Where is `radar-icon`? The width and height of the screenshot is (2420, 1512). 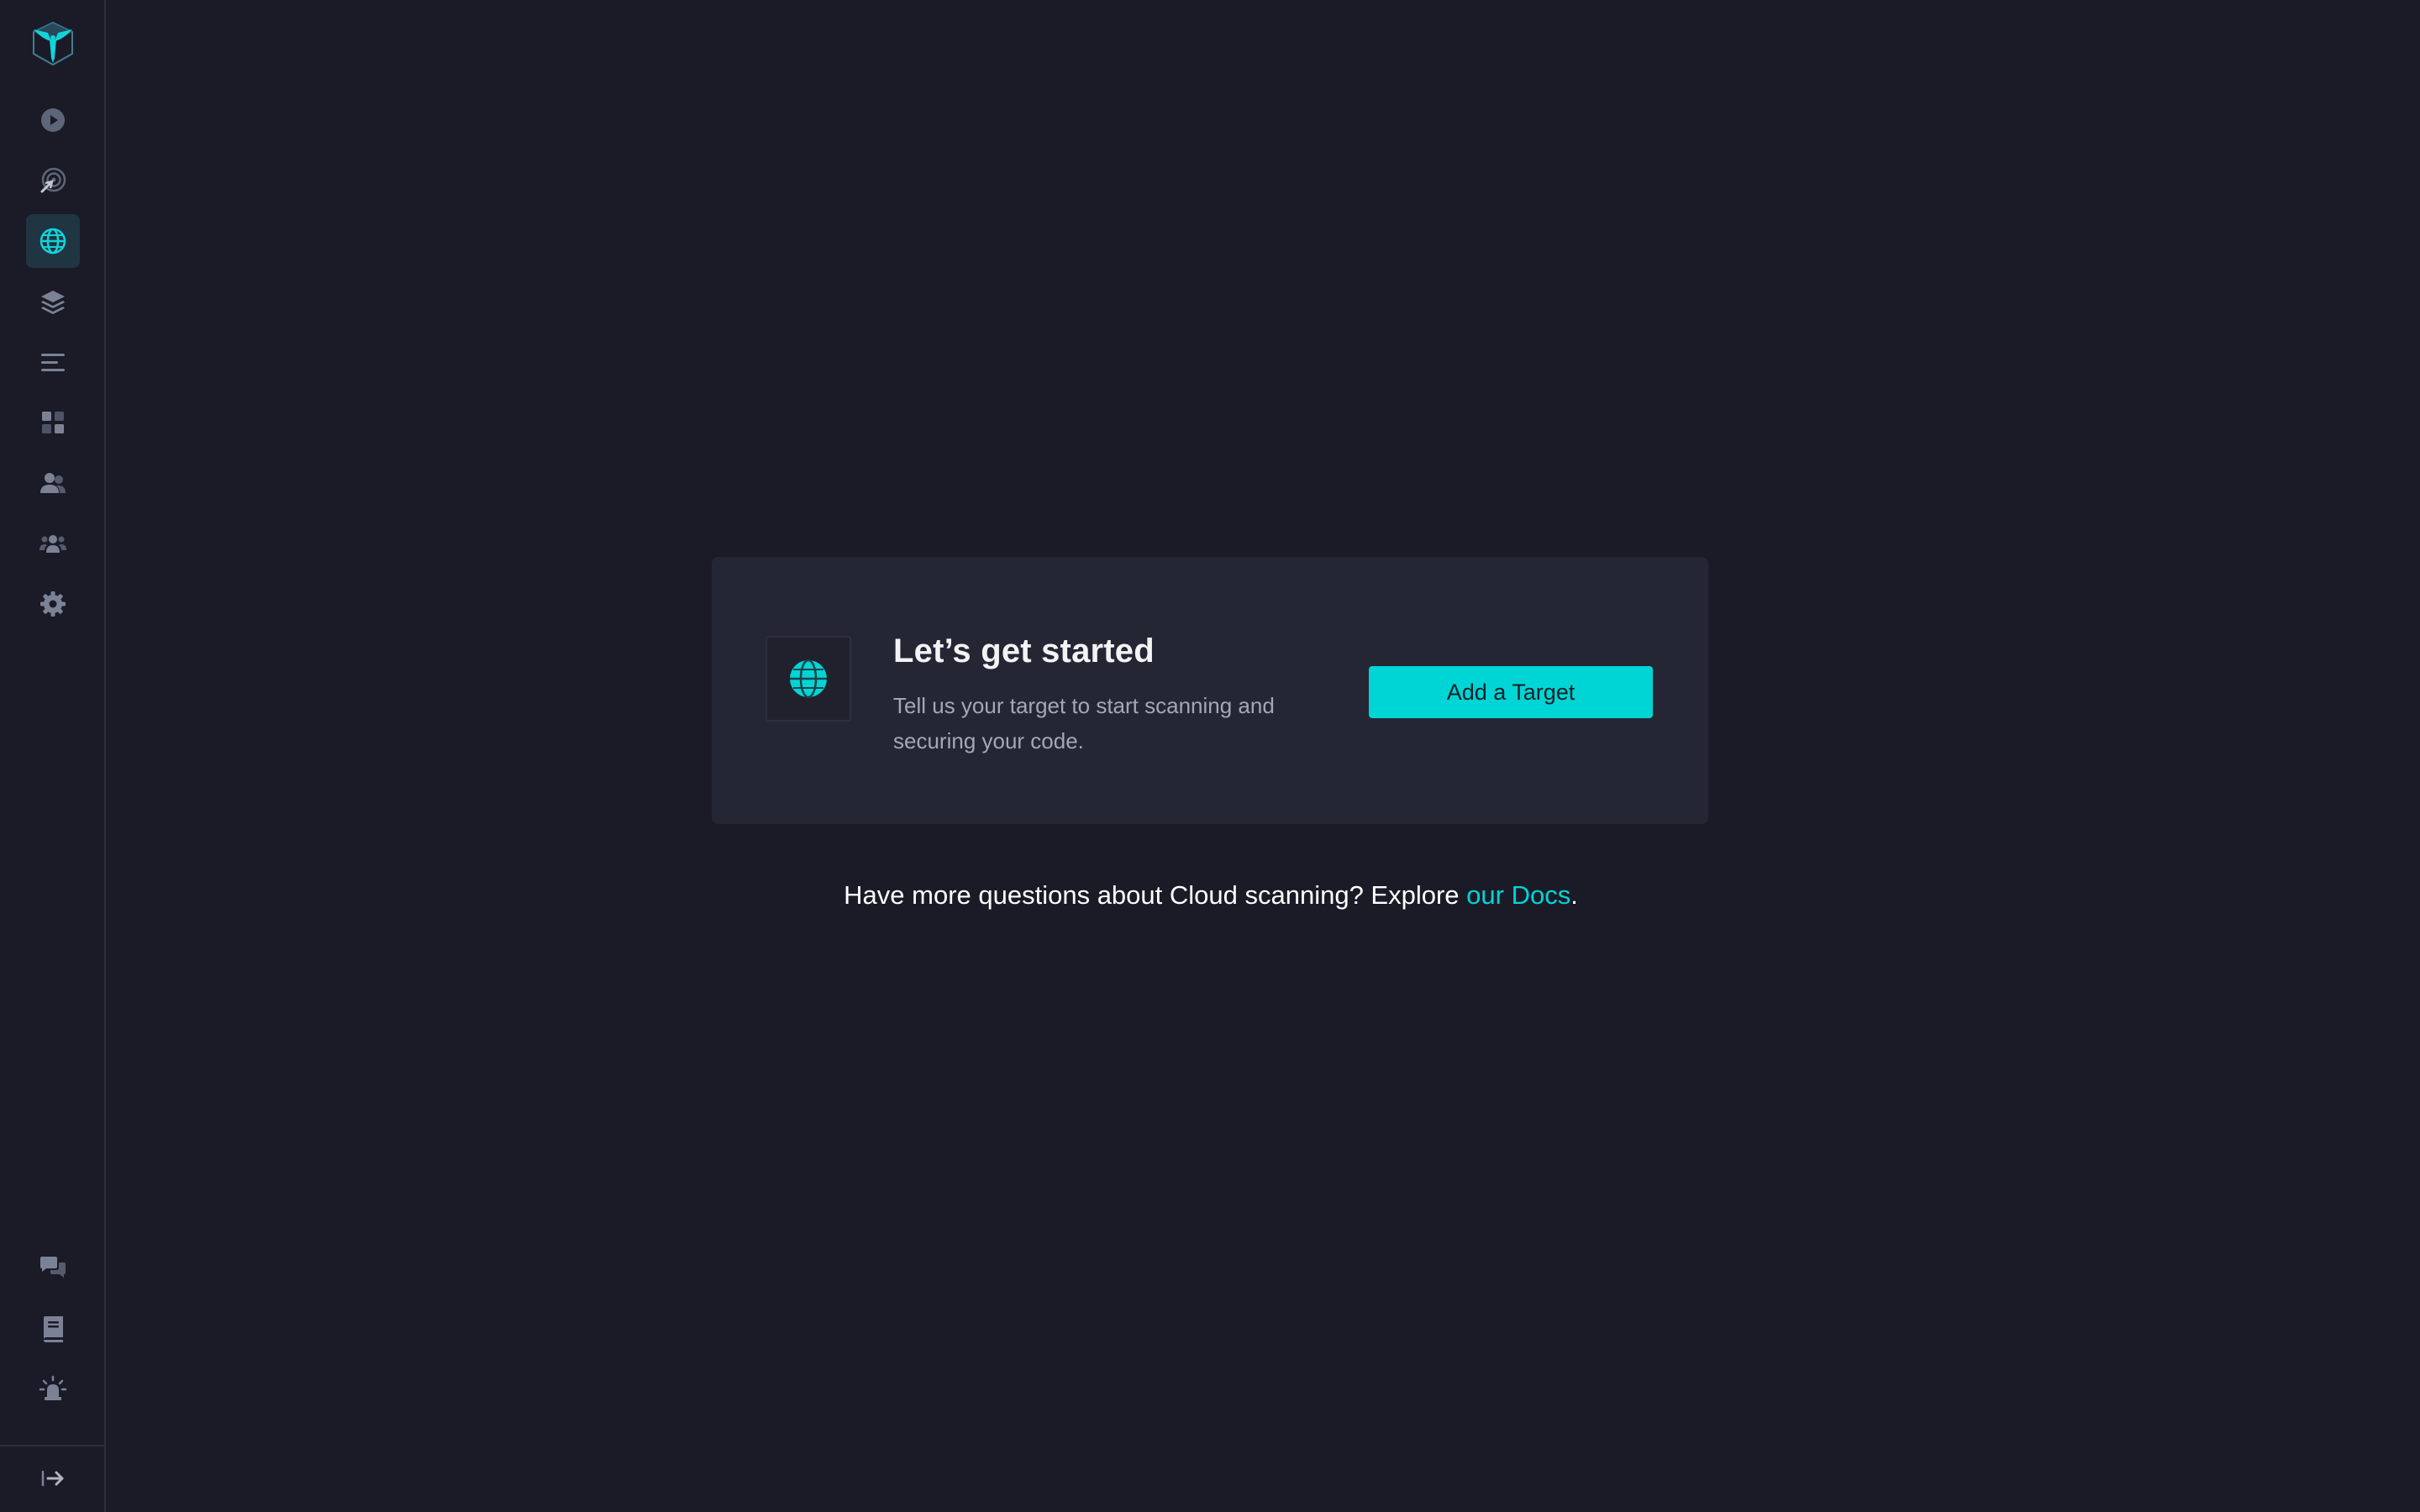
radar-icon is located at coordinates (53, 180).